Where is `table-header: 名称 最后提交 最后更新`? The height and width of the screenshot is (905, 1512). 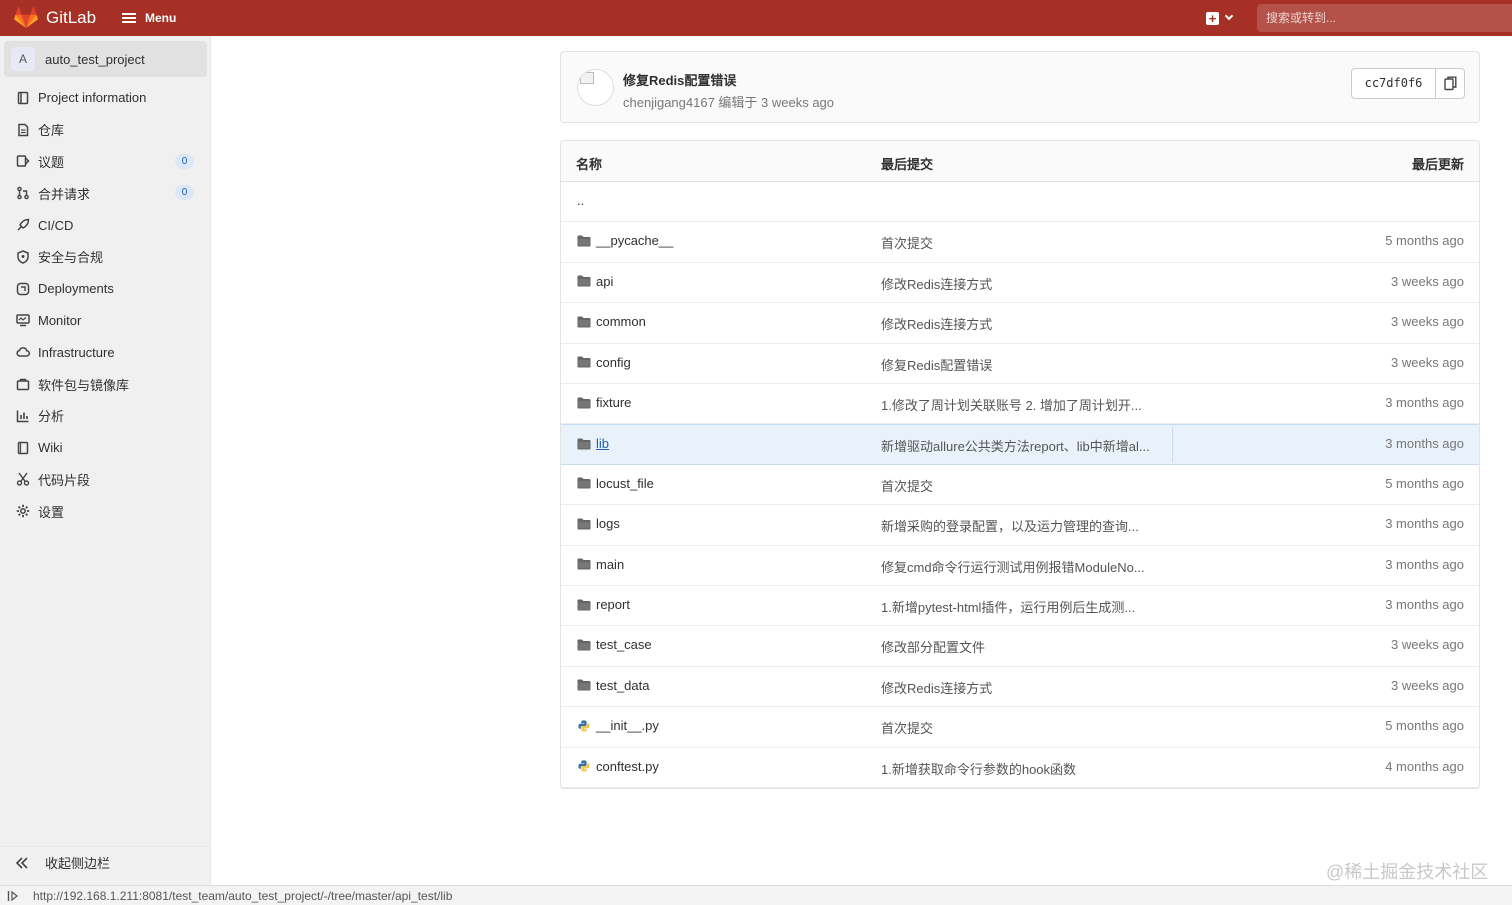 table-header: 名称 最后提交 最后更新 is located at coordinates (1020, 161).